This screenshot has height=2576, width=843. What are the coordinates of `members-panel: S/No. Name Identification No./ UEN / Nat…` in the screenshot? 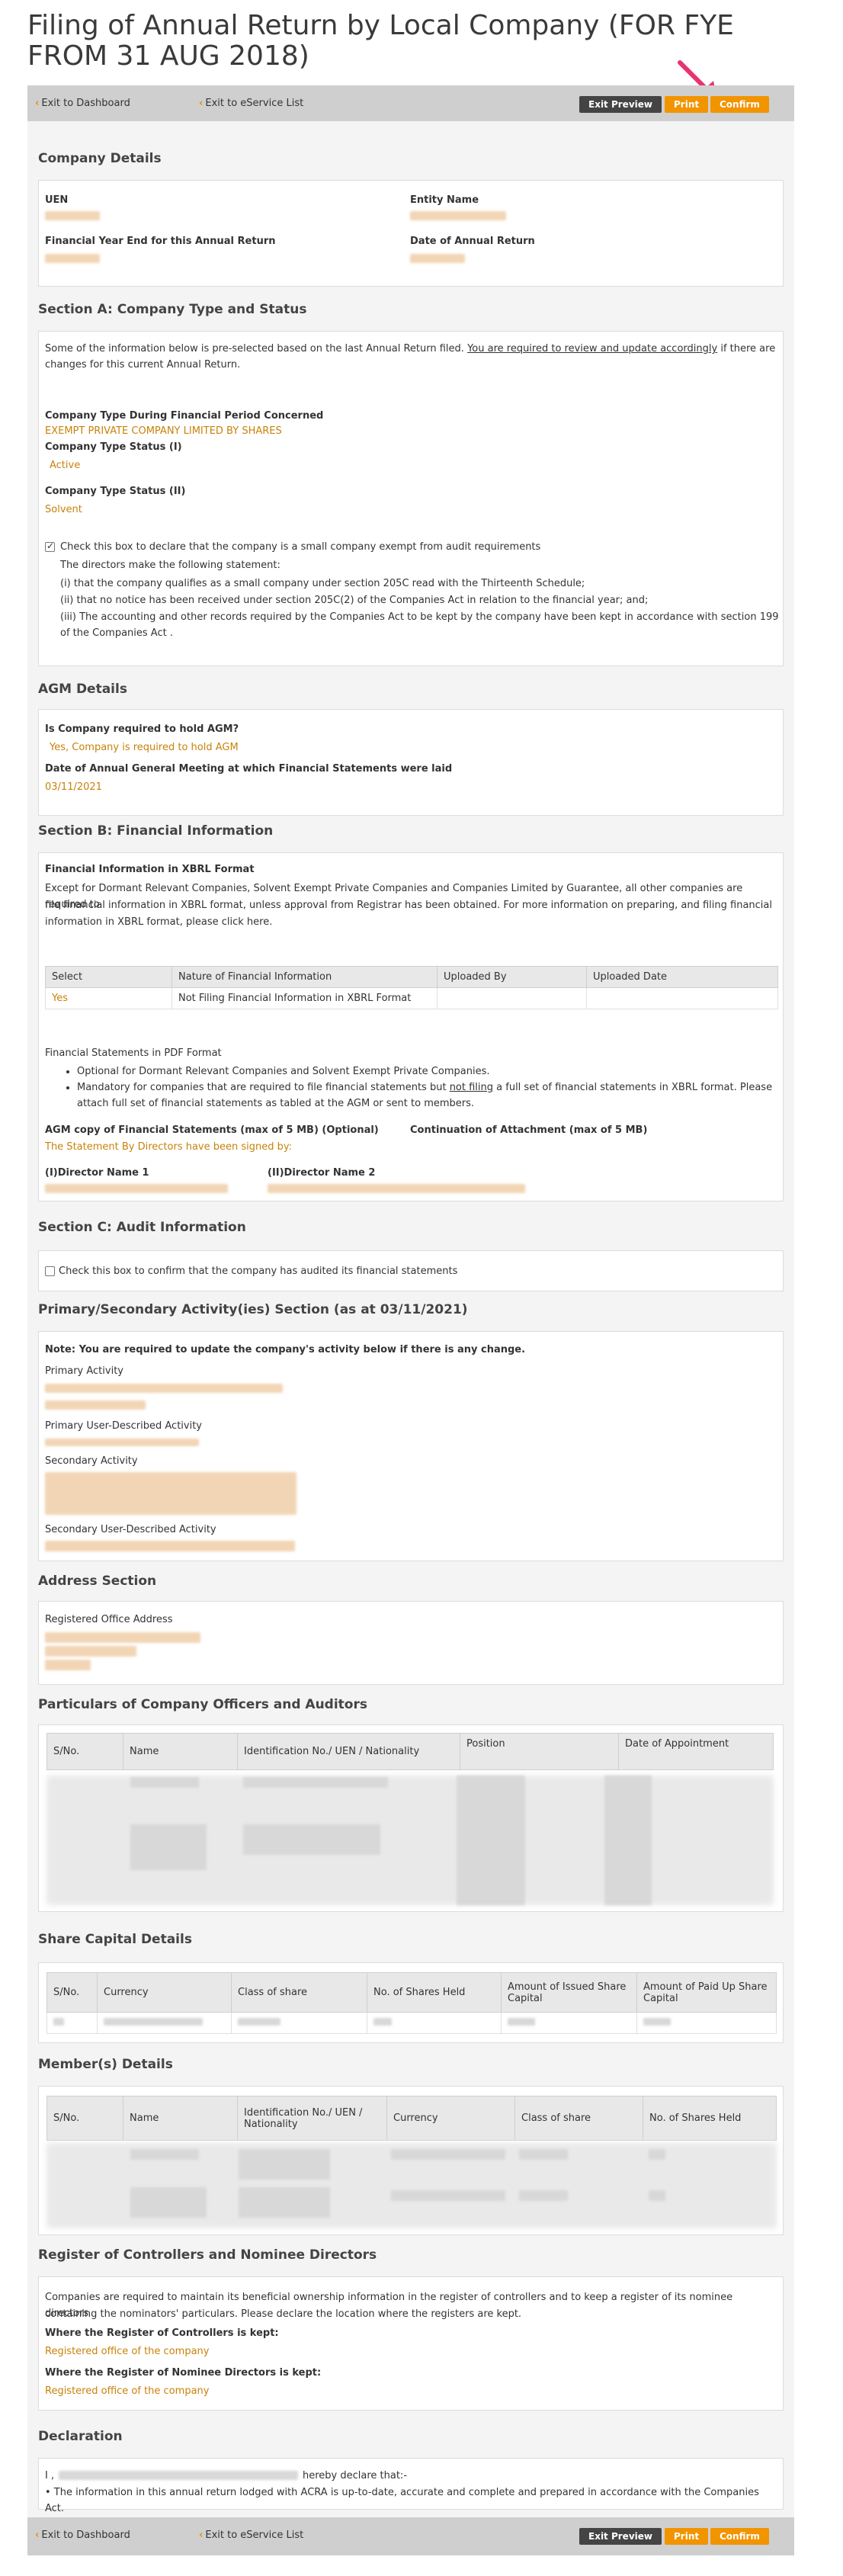 It's located at (411, 2160).